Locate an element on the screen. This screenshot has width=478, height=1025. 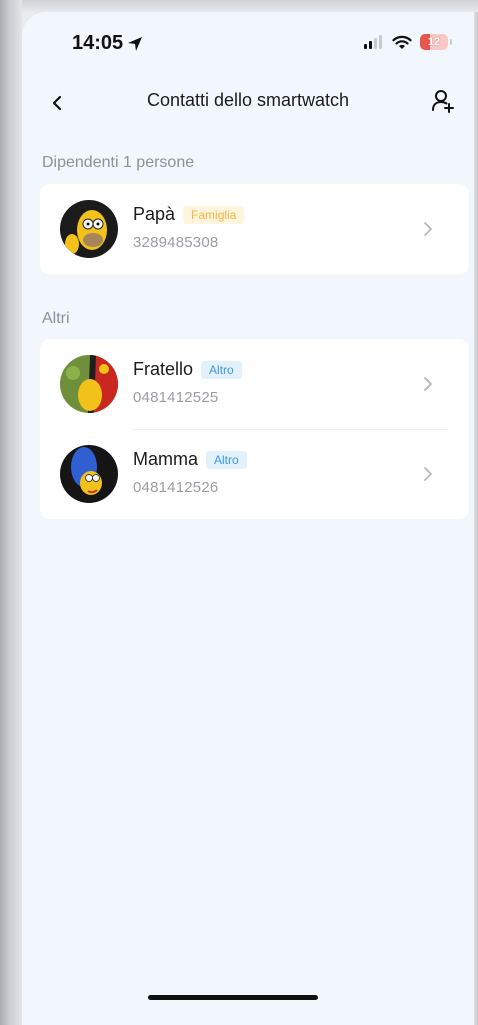
dependents-card: Papà Famiglia 3289485308 is located at coordinates (254, 229).